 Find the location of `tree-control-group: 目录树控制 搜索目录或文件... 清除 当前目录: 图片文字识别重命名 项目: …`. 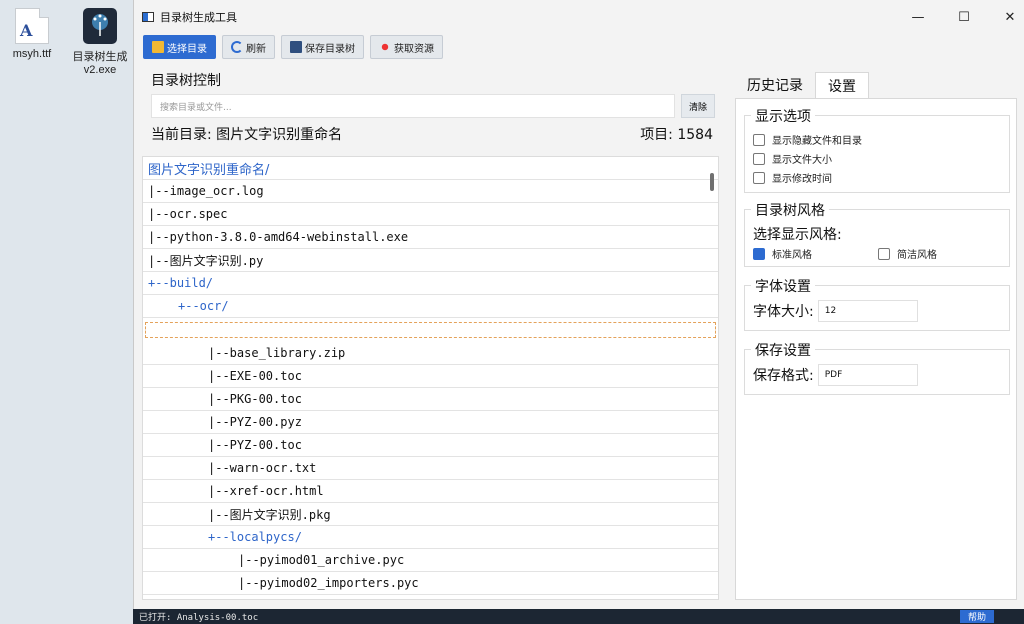

tree-control-group: 目录树控制 搜索目录或文件... 清除 当前目录: 图片文字识别重命名 项目: … is located at coordinates (433, 104).